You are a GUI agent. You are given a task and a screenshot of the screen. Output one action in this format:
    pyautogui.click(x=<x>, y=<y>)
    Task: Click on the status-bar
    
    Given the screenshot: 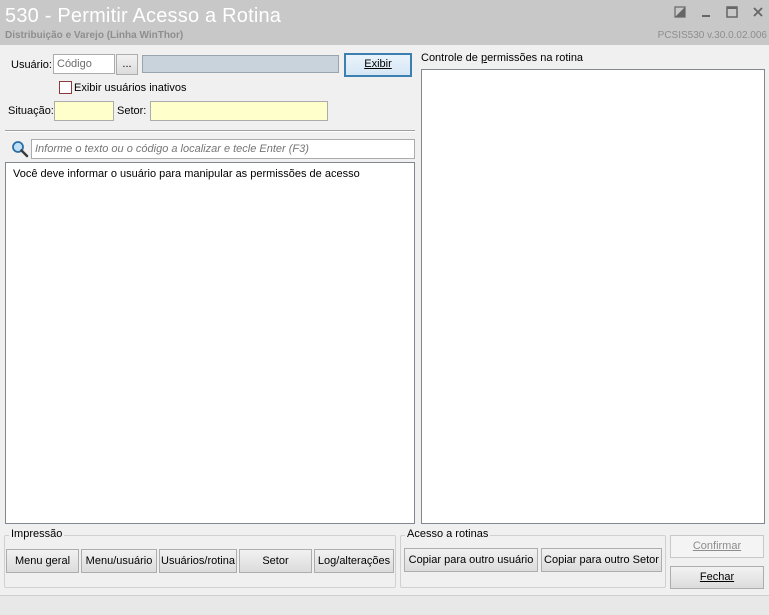 What is the action you would take?
    pyautogui.click(x=384, y=605)
    